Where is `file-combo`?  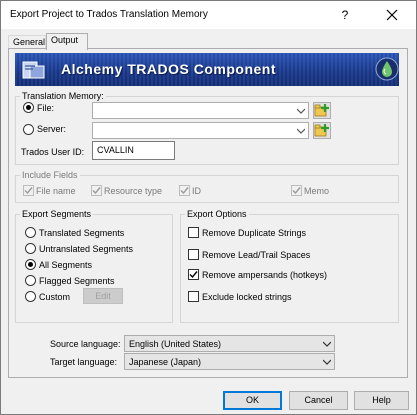 file-combo is located at coordinates (200, 110).